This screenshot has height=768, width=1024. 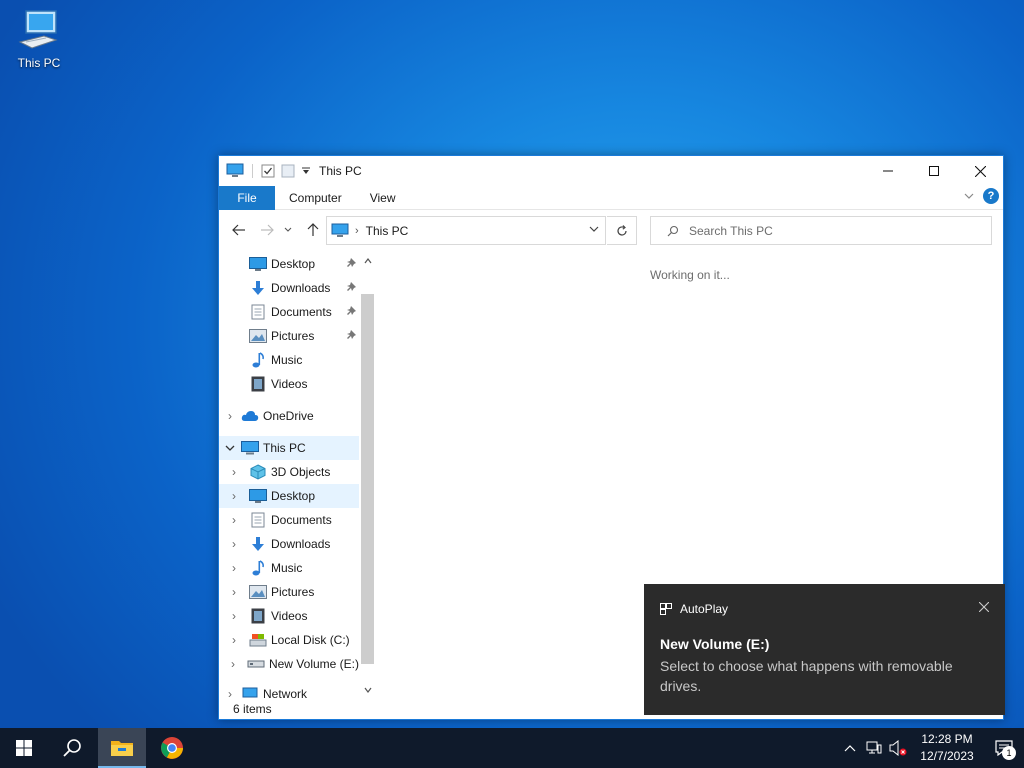 I want to click on breadcrumb-chevron-icon: ›, so click(x=357, y=231).